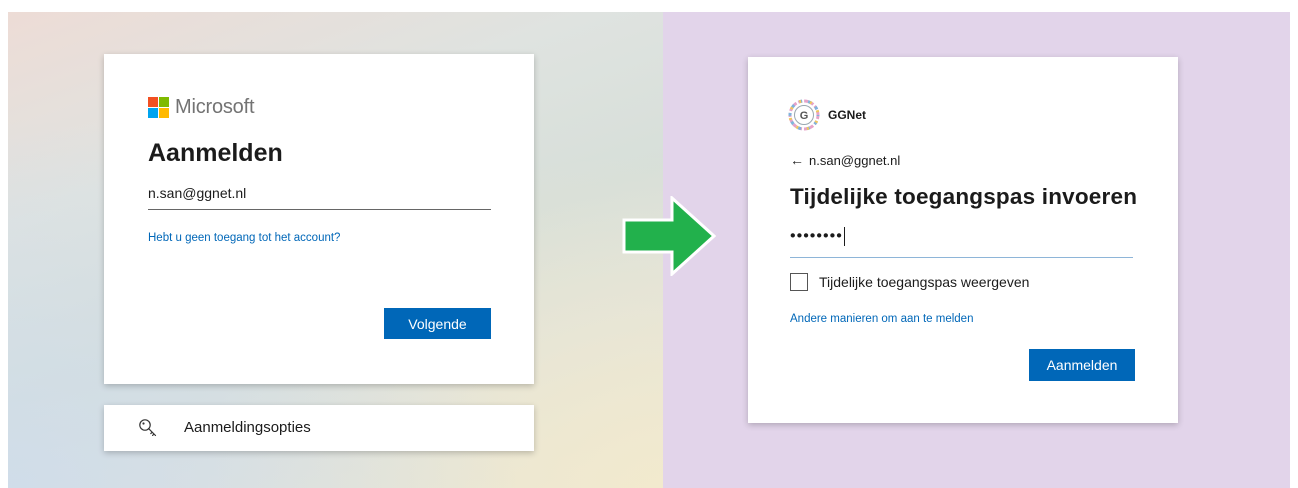 This screenshot has height=488, width=1298. What do you see at coordinates (964, 196) in the screenshot?
I see `page-title: Tijdelijke toegangspas invoeren` at bounding box center [964, 196].